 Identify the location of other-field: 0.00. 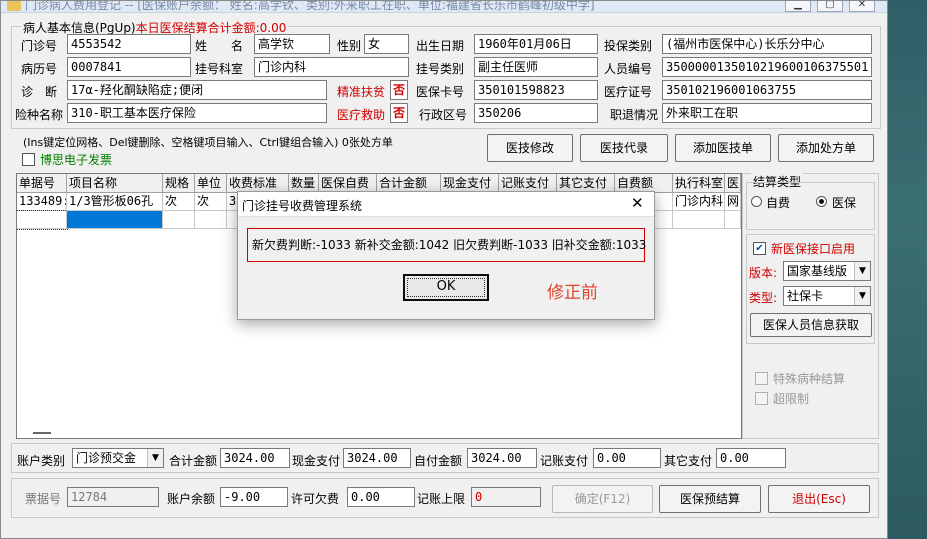
(751, 458).